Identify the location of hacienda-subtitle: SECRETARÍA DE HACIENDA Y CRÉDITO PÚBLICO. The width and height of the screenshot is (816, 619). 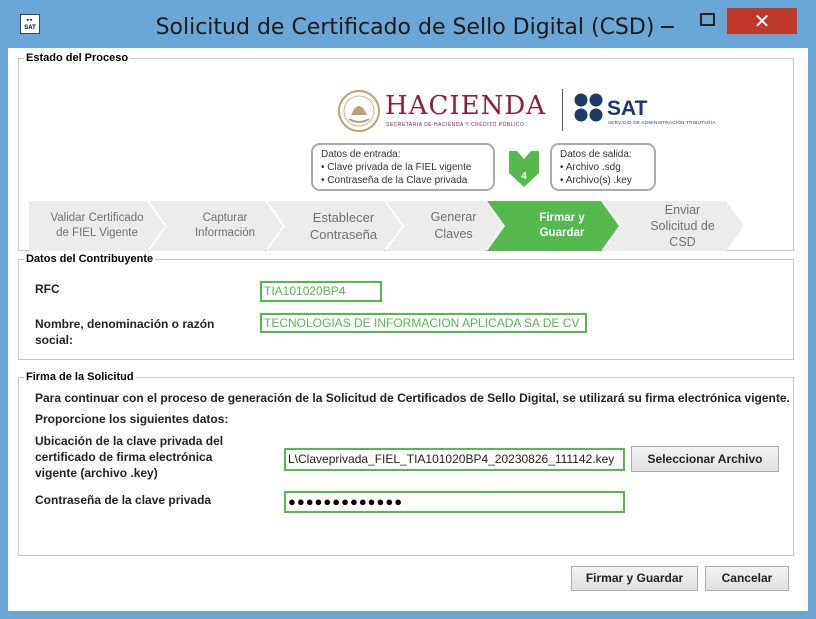
(455, 125).